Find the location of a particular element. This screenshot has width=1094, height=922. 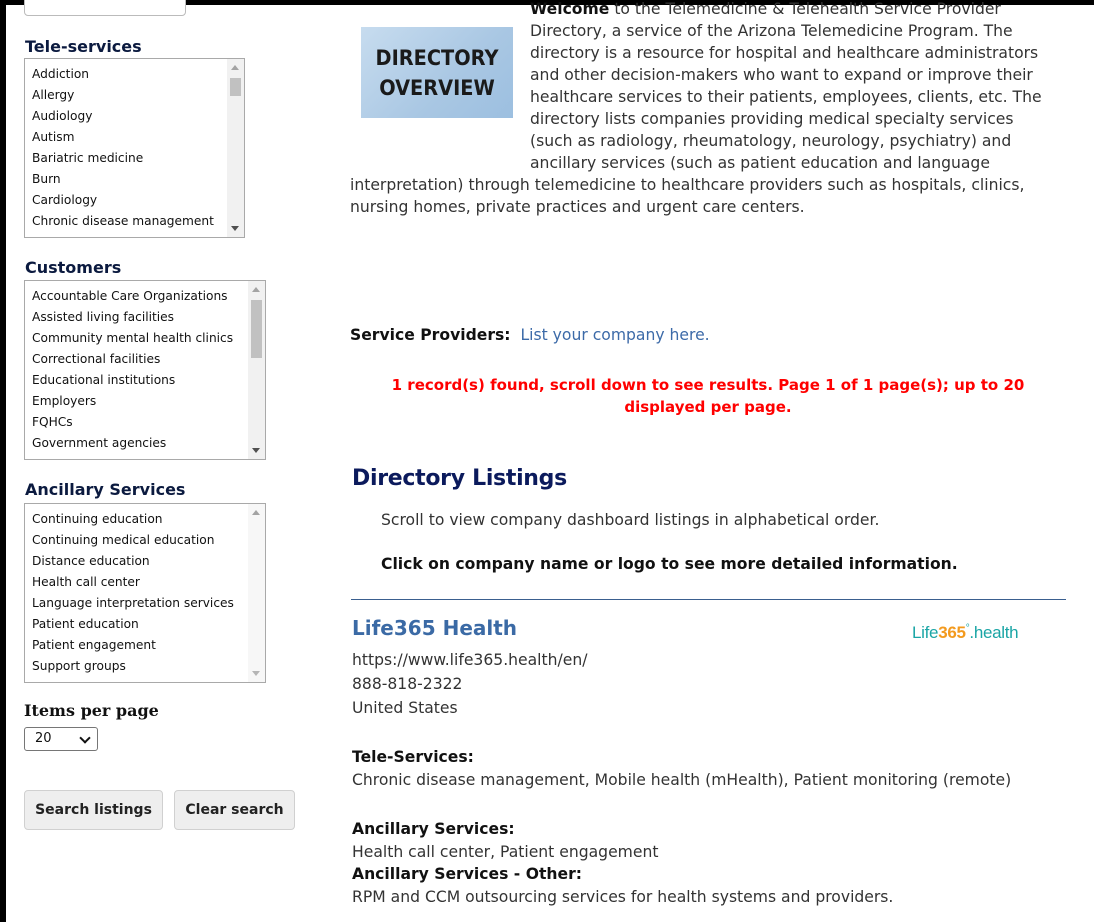

listing-divider is located at coordinates (708, 599).